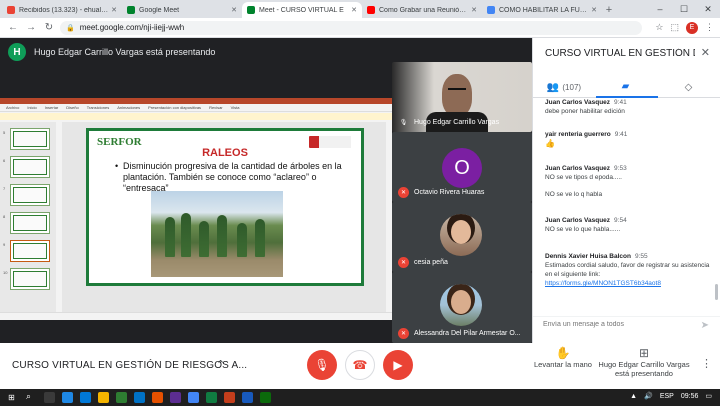  Describe the element at coordinates (26, 223) in the screenshot. I see `slide-thumbnail: 8` at that location.